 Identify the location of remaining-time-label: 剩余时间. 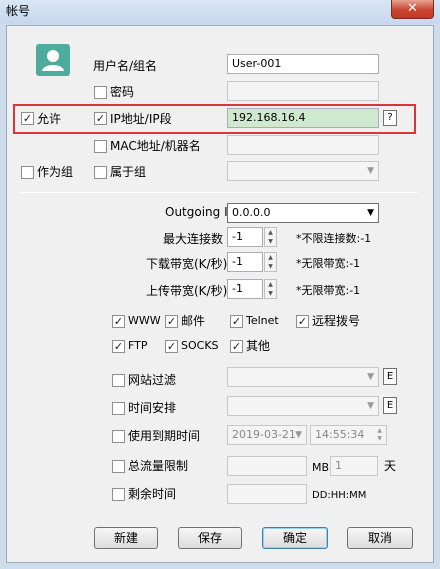
(152, 494).